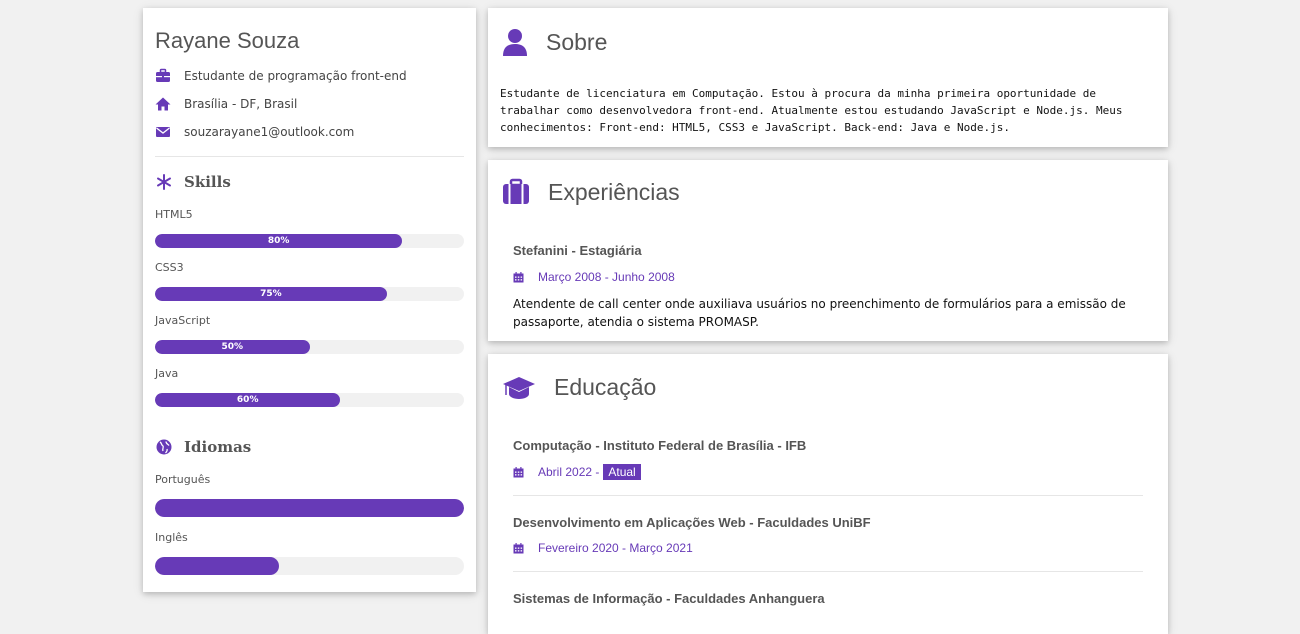  Describe the element at coordinates (295, 76) in the screenshot. I see `role-text: Estudante de programação front-end` at that location.